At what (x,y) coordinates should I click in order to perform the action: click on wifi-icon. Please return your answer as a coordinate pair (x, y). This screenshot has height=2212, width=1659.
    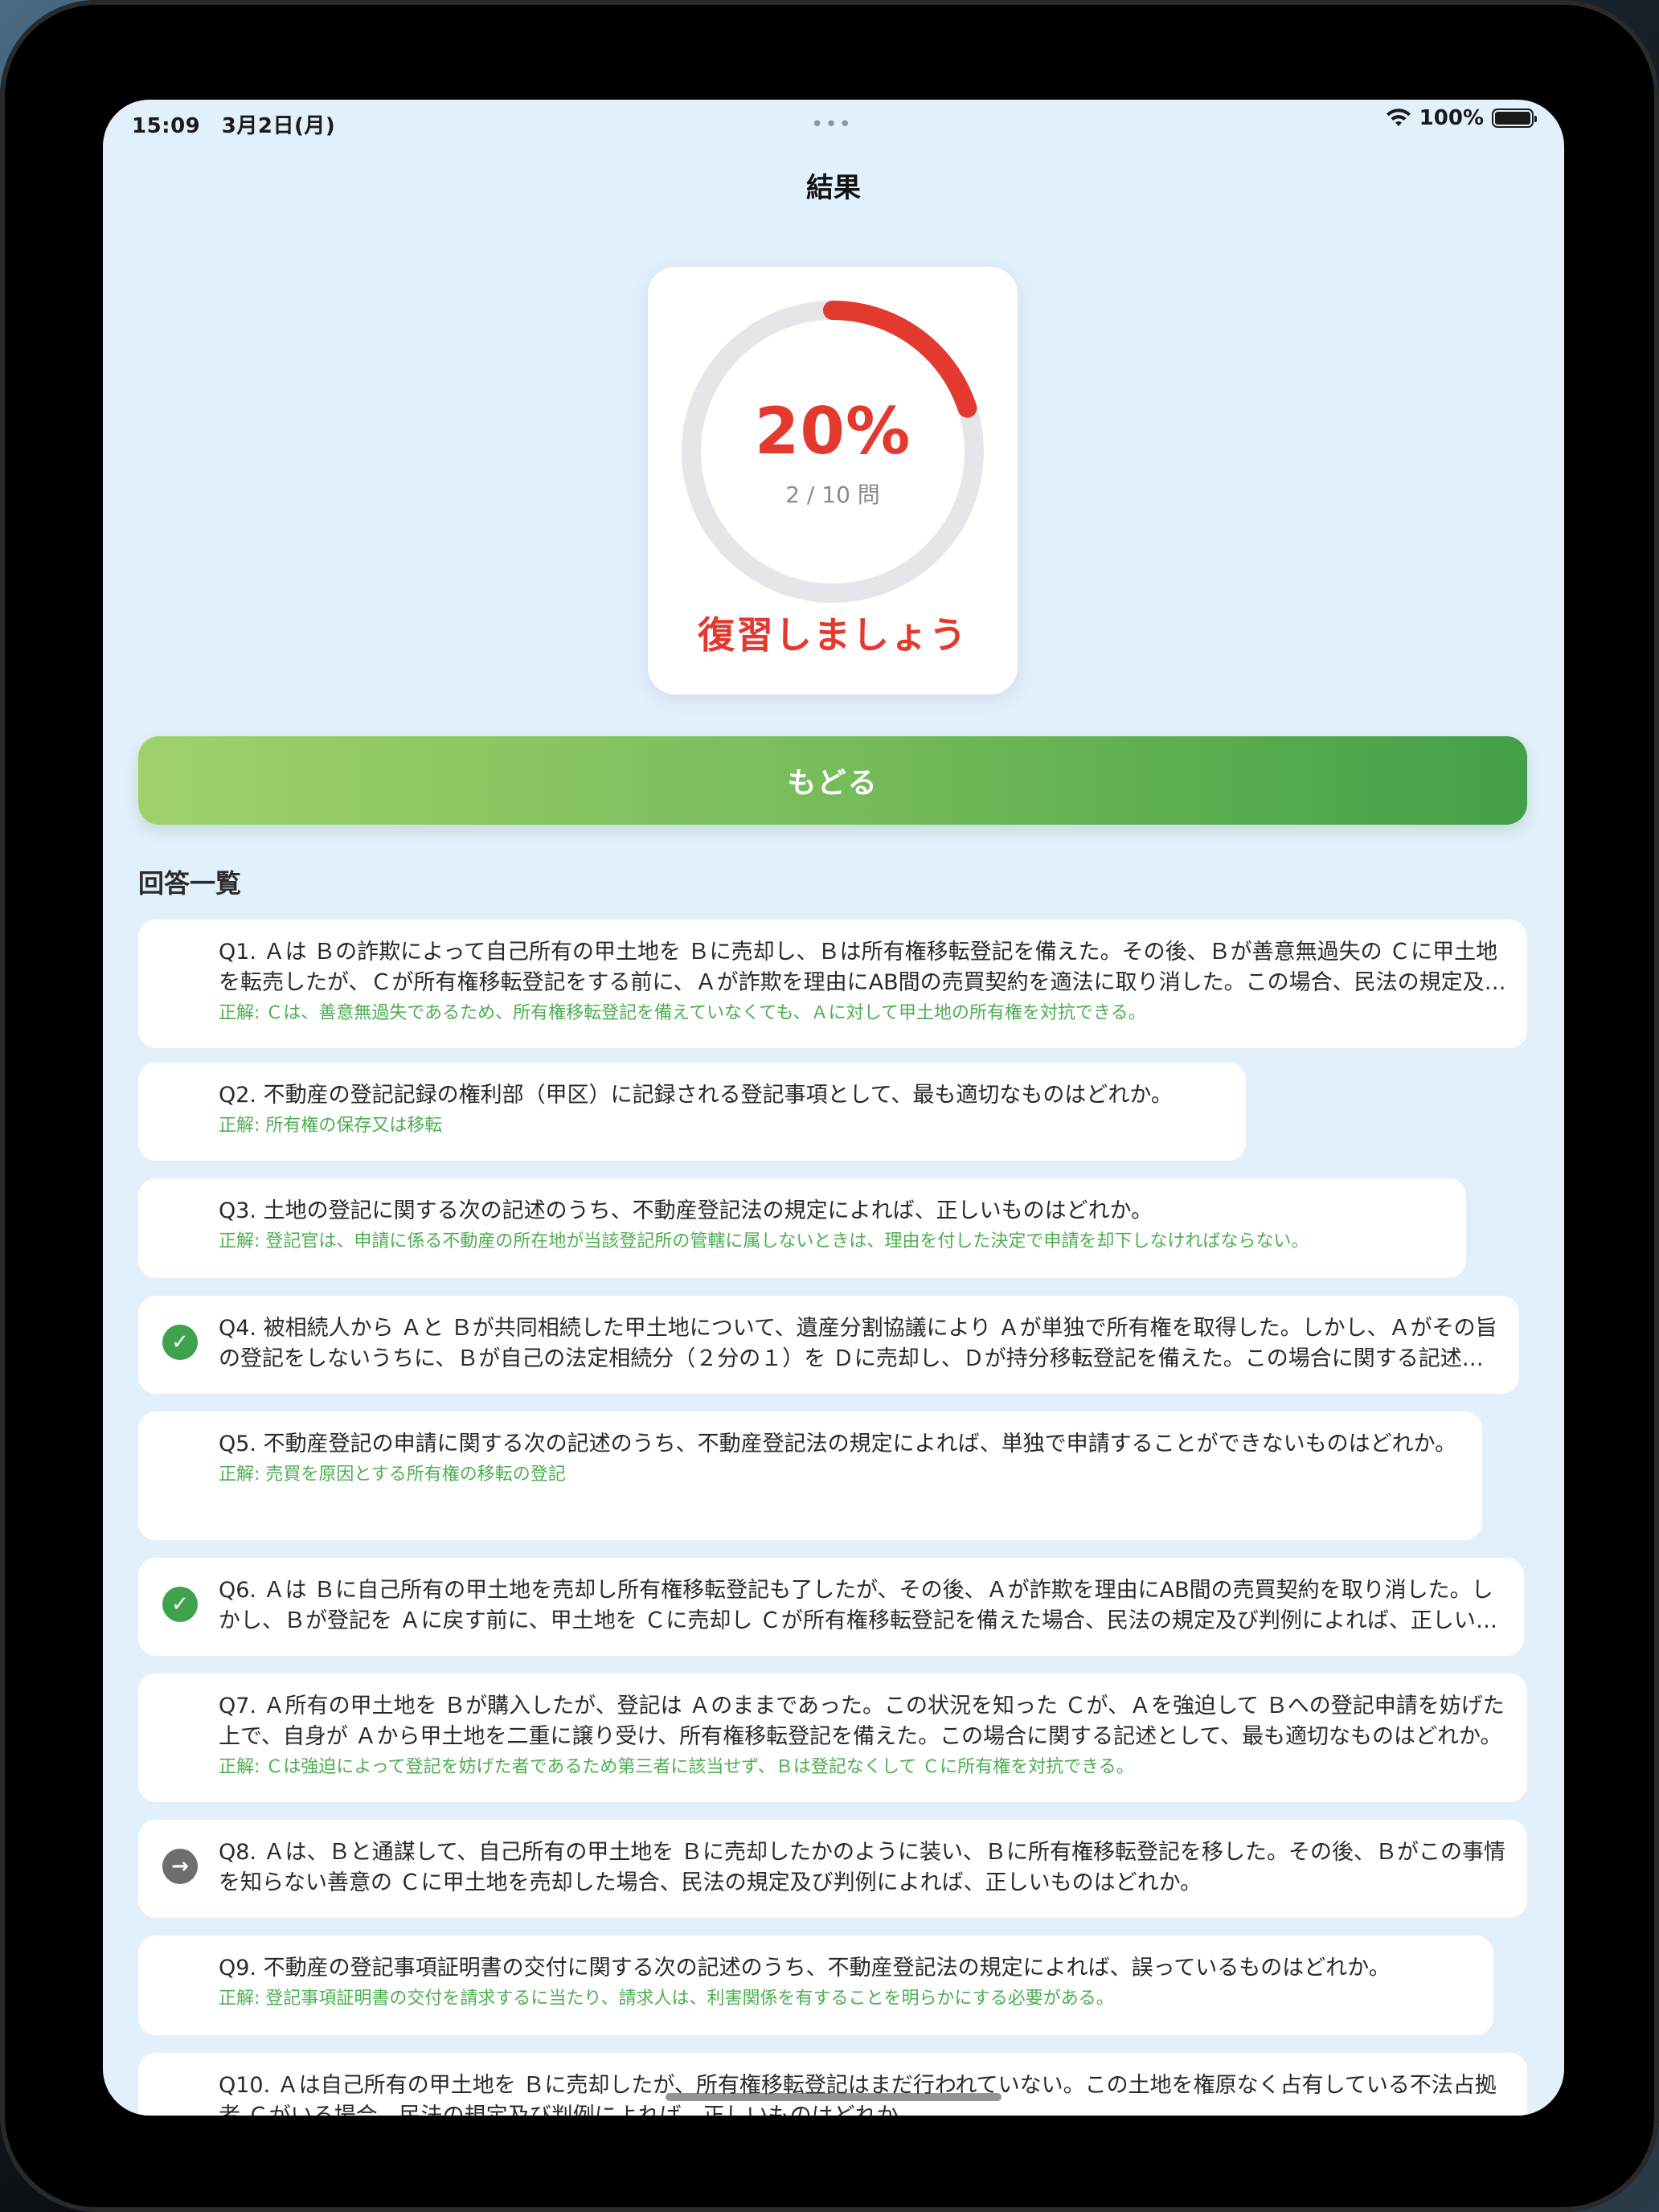
    Looking at the image, I should click on (1398, 117).